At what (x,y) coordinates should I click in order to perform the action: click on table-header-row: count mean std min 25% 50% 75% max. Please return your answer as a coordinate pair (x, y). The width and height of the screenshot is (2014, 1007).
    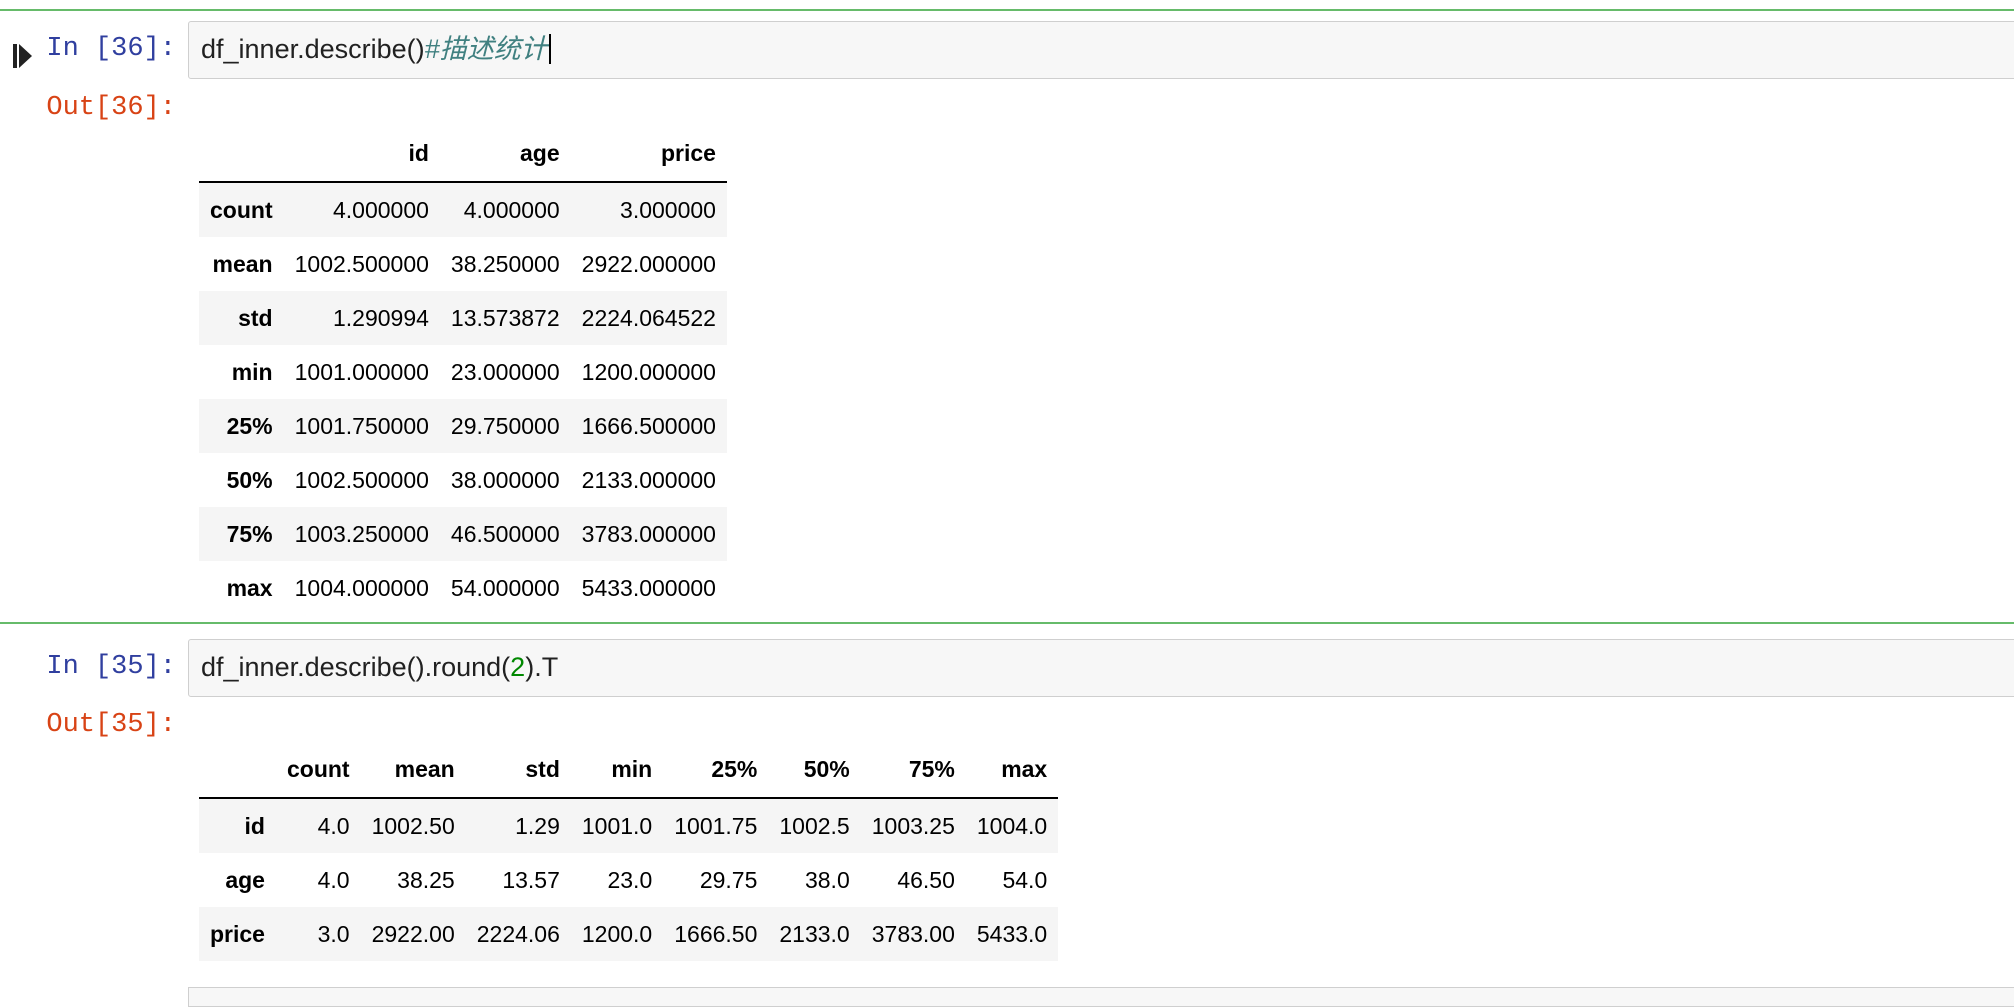
    Looking at the image, I should click on (629, 770).